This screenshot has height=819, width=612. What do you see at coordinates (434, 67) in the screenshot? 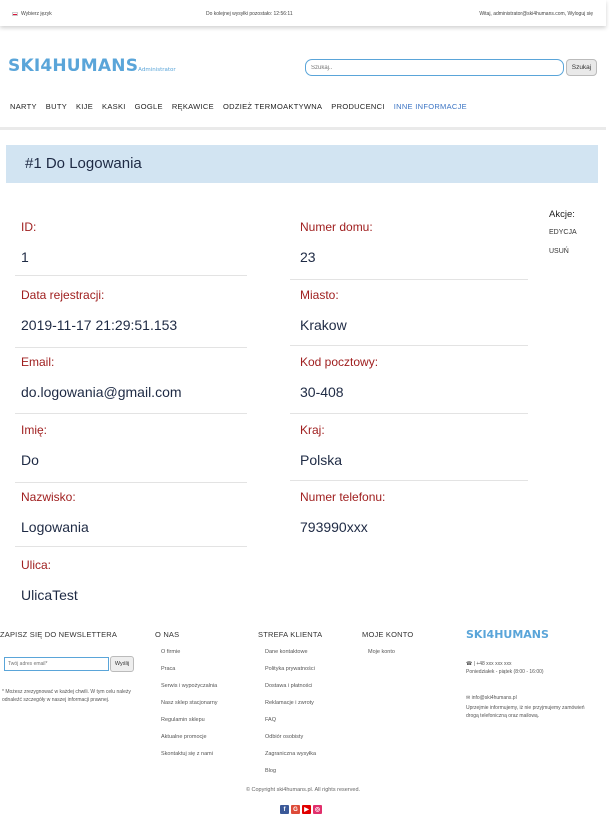
I see `search-input` at bounding box center [434, 67].